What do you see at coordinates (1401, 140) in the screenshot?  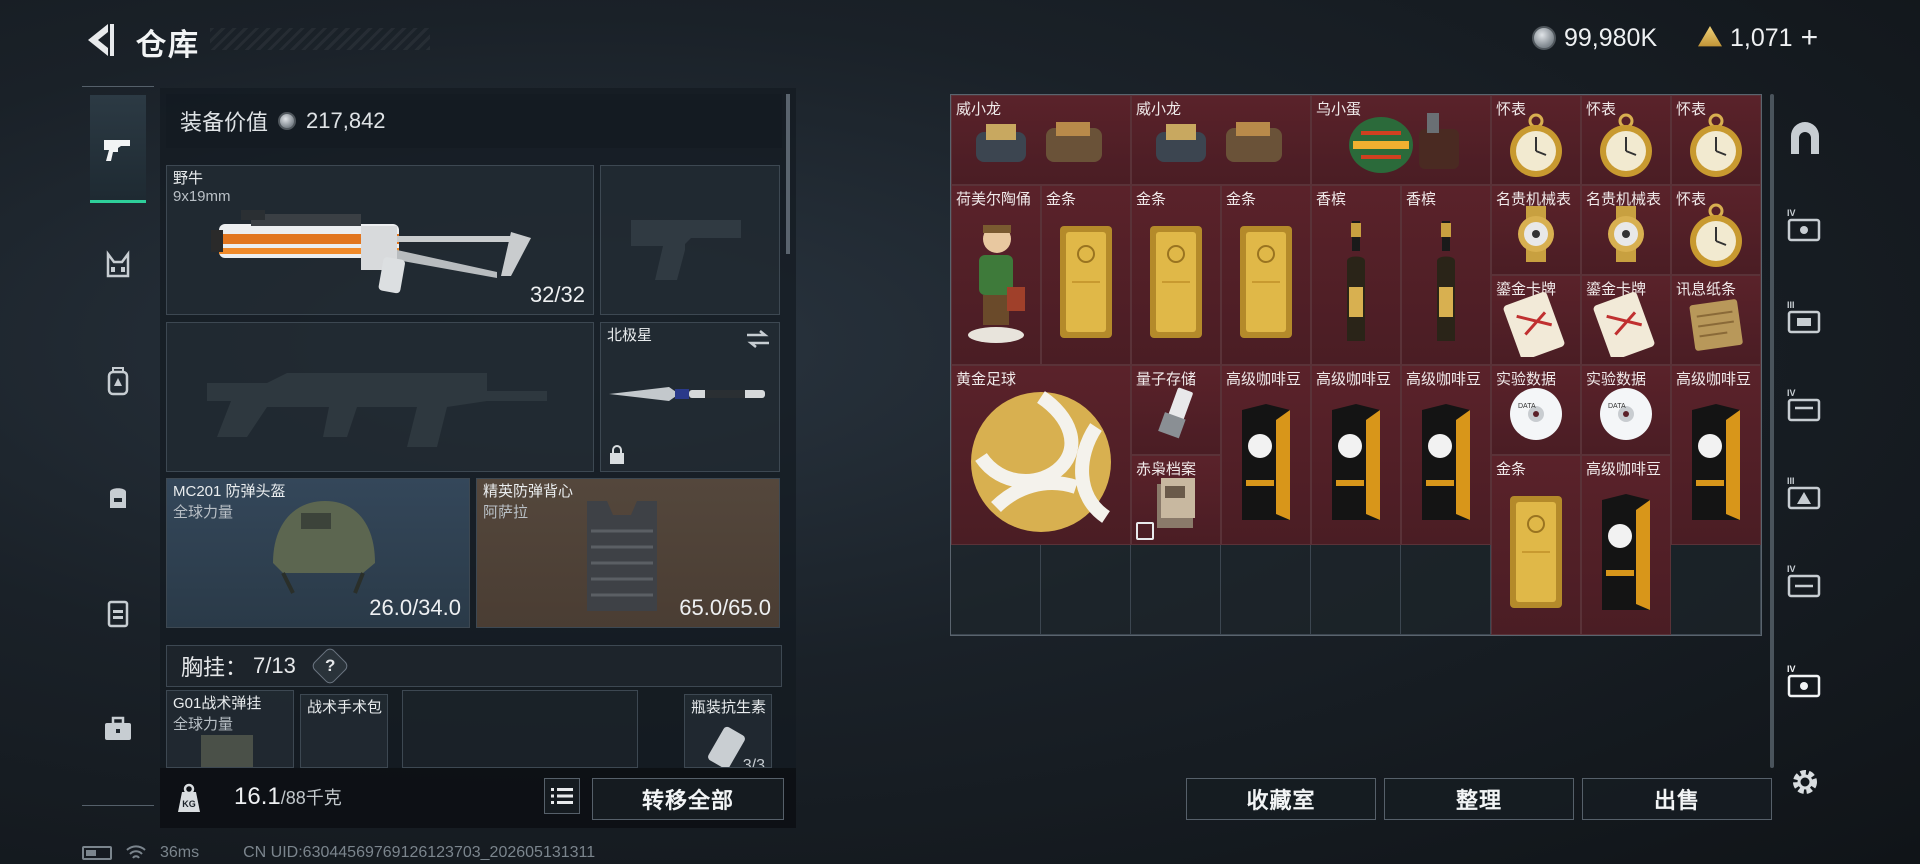 I see `stash-item: 乌小蛋` at bounding box center [1401, 140].